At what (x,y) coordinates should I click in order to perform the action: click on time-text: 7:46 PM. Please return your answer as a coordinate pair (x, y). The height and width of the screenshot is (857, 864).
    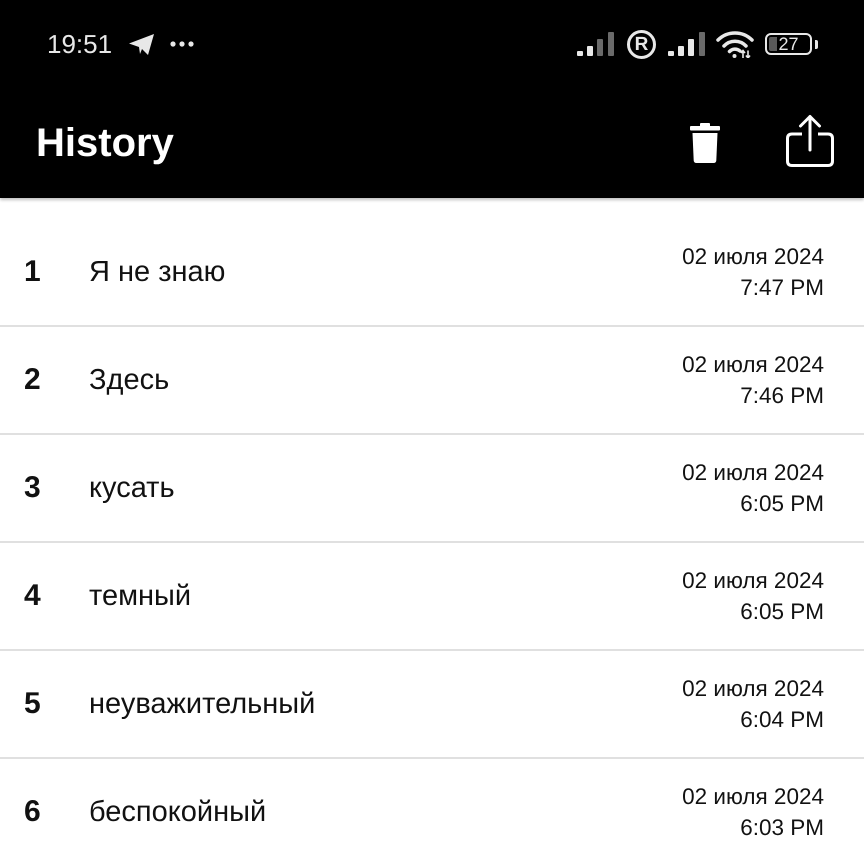
    Looking at the image, I should click on (782, 396).